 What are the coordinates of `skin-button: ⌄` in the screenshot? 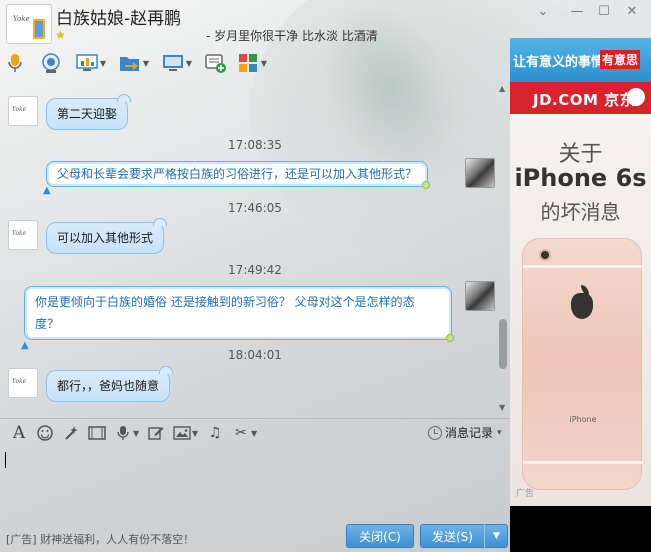 It's located at (543, 12).